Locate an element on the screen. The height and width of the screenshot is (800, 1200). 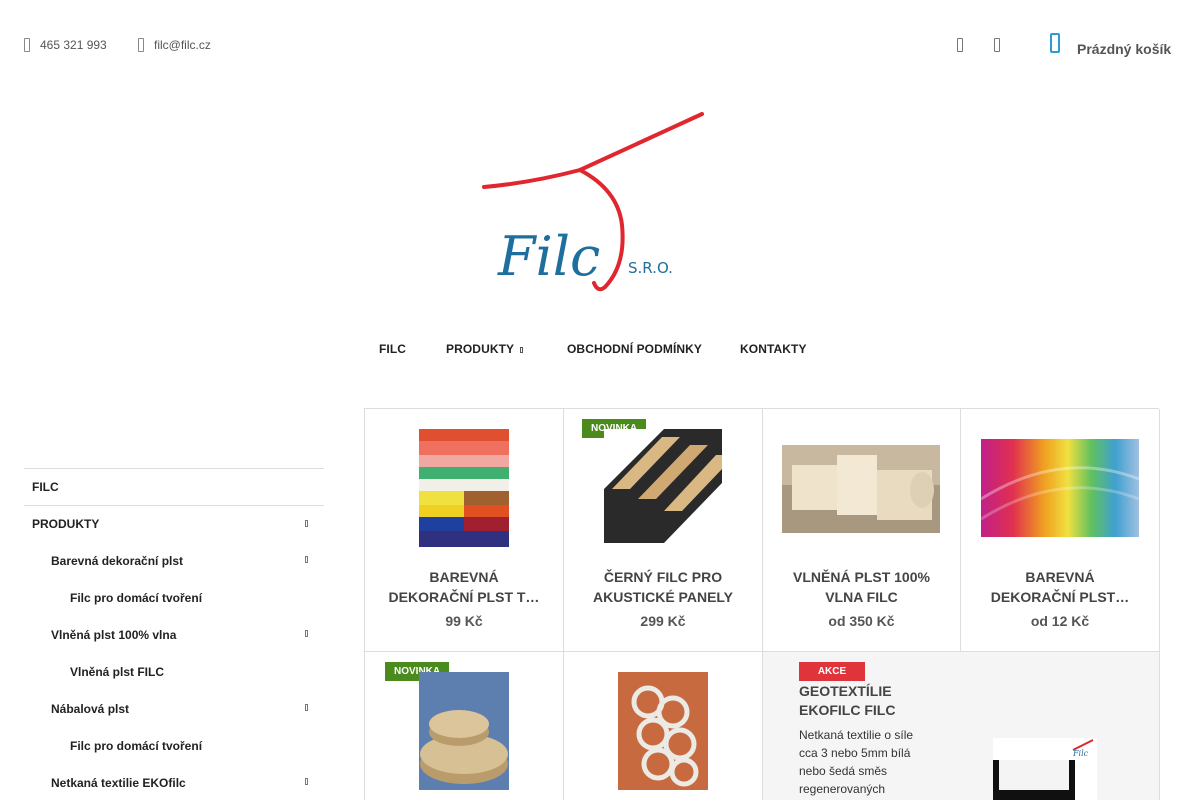
sidebar-item-netkana-textilie: Netkaná textilie EKOfilc is located at coordinates (174, 782).